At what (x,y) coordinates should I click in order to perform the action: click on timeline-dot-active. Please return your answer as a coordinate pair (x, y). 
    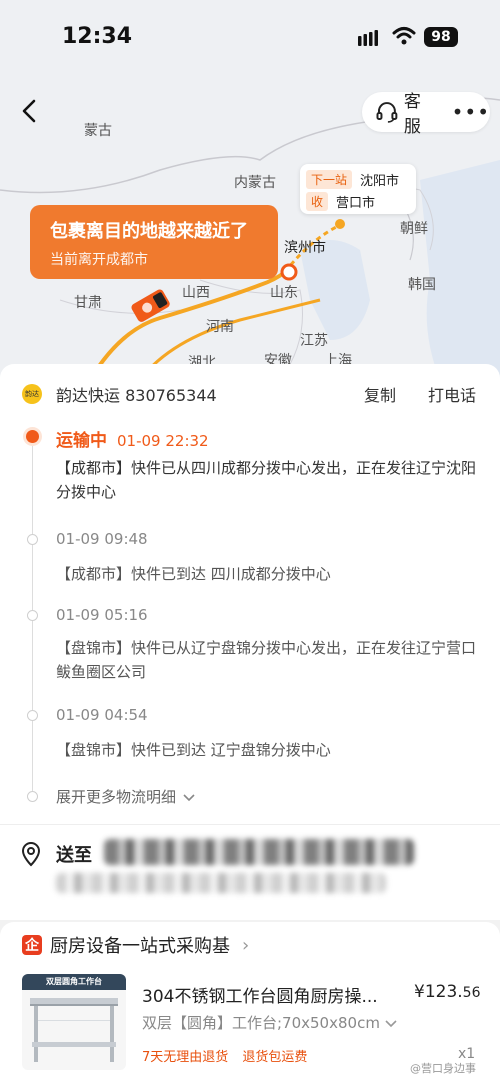
    Looking at the image, I should click on (32, 436).